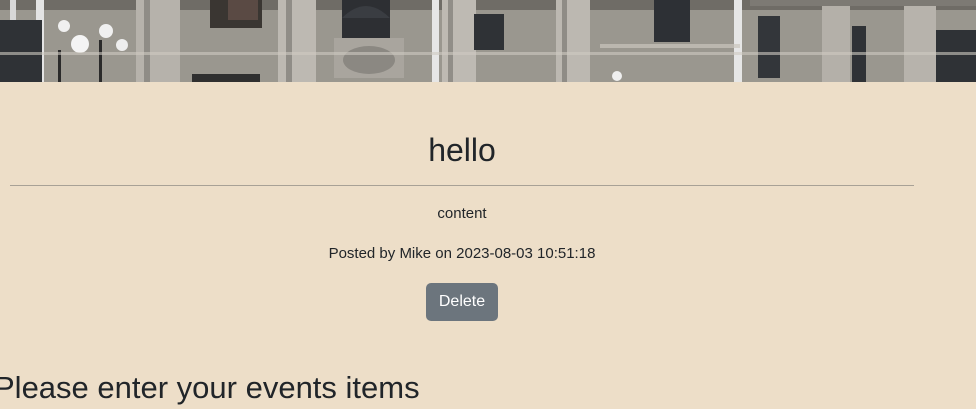 This screenshot has width=976, height=409. Describe the element at coordinates (462, 150) in the screenshot. I see `post-title: hello` at that location.